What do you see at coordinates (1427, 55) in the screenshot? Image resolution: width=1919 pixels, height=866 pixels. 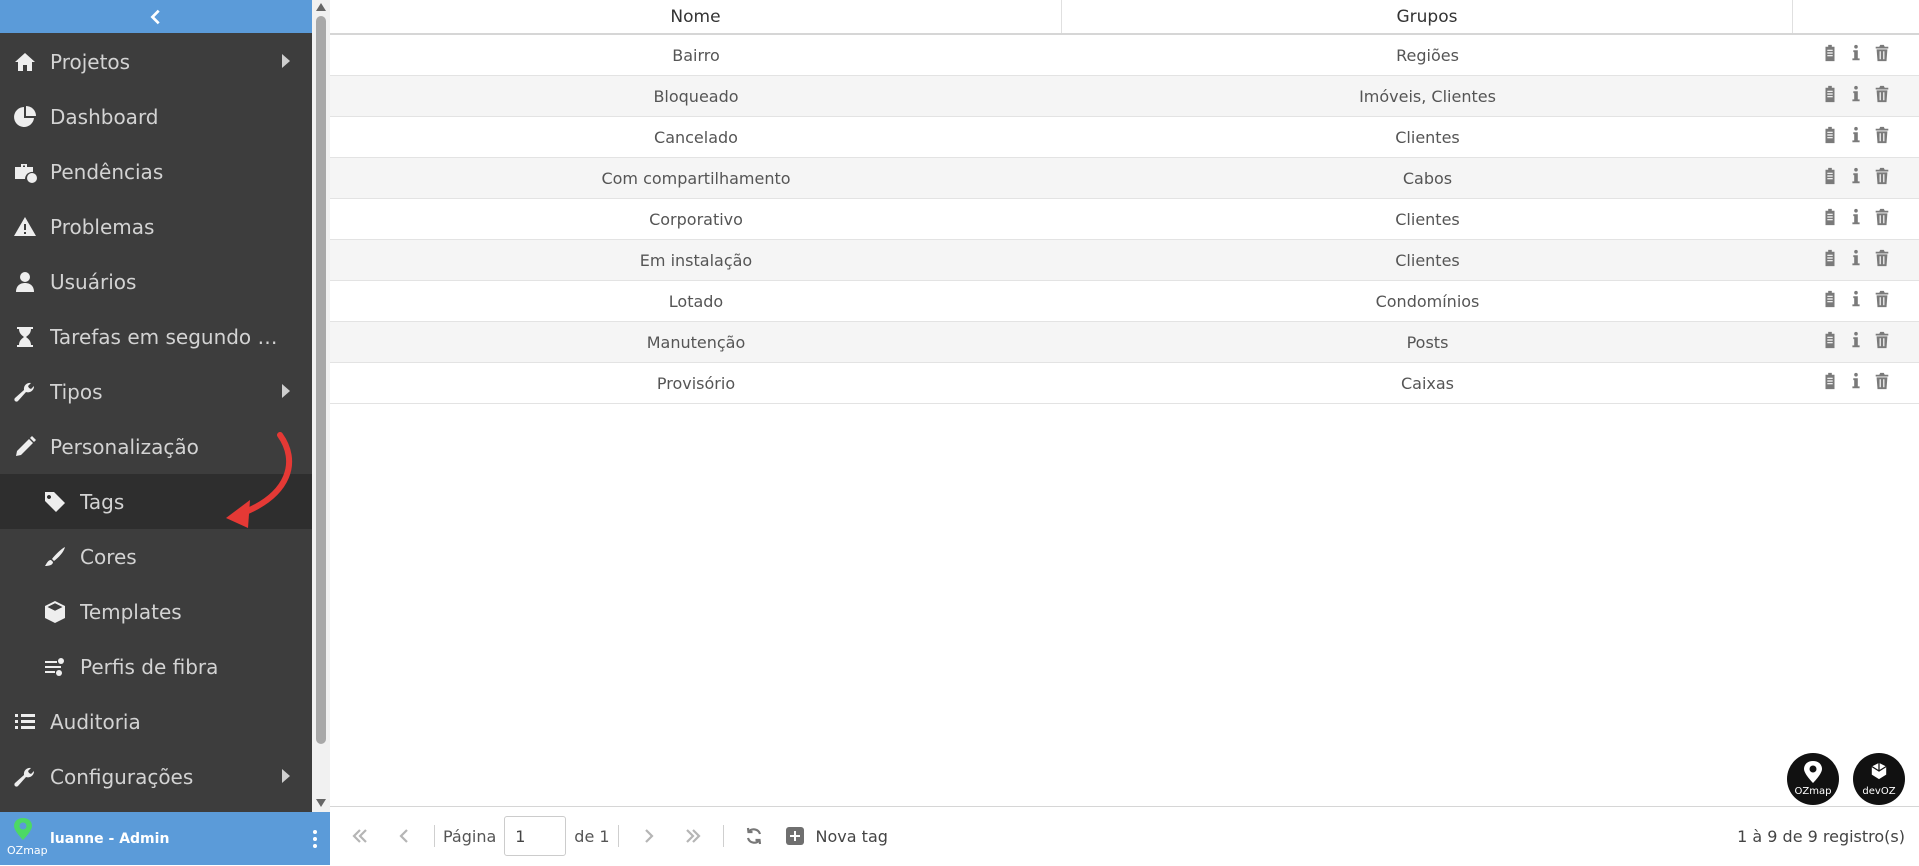 I see `cell-grupos: Regiões` at bounding box center [1427, 55].